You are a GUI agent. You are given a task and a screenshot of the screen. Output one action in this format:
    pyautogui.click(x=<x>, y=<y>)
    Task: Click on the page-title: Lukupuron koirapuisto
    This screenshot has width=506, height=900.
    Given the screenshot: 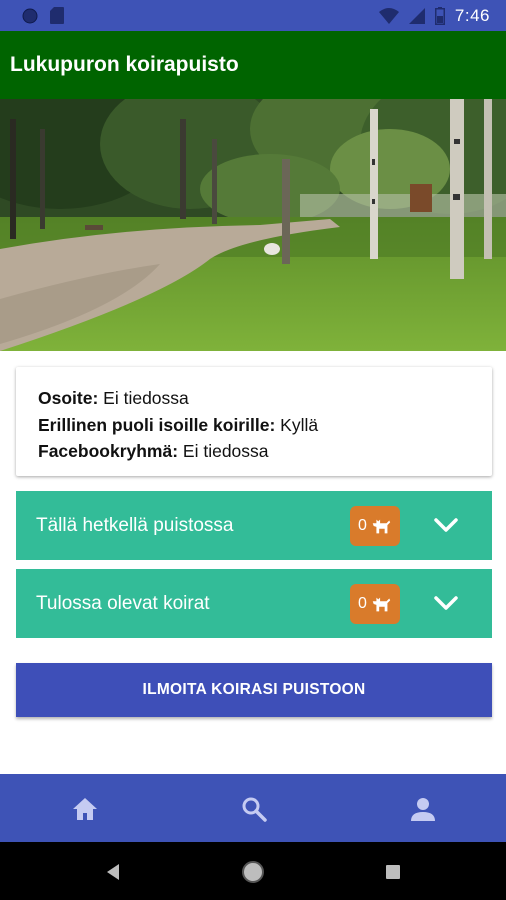 What is the action you would take?
    pyautogui.click(x=124, y=64)
    